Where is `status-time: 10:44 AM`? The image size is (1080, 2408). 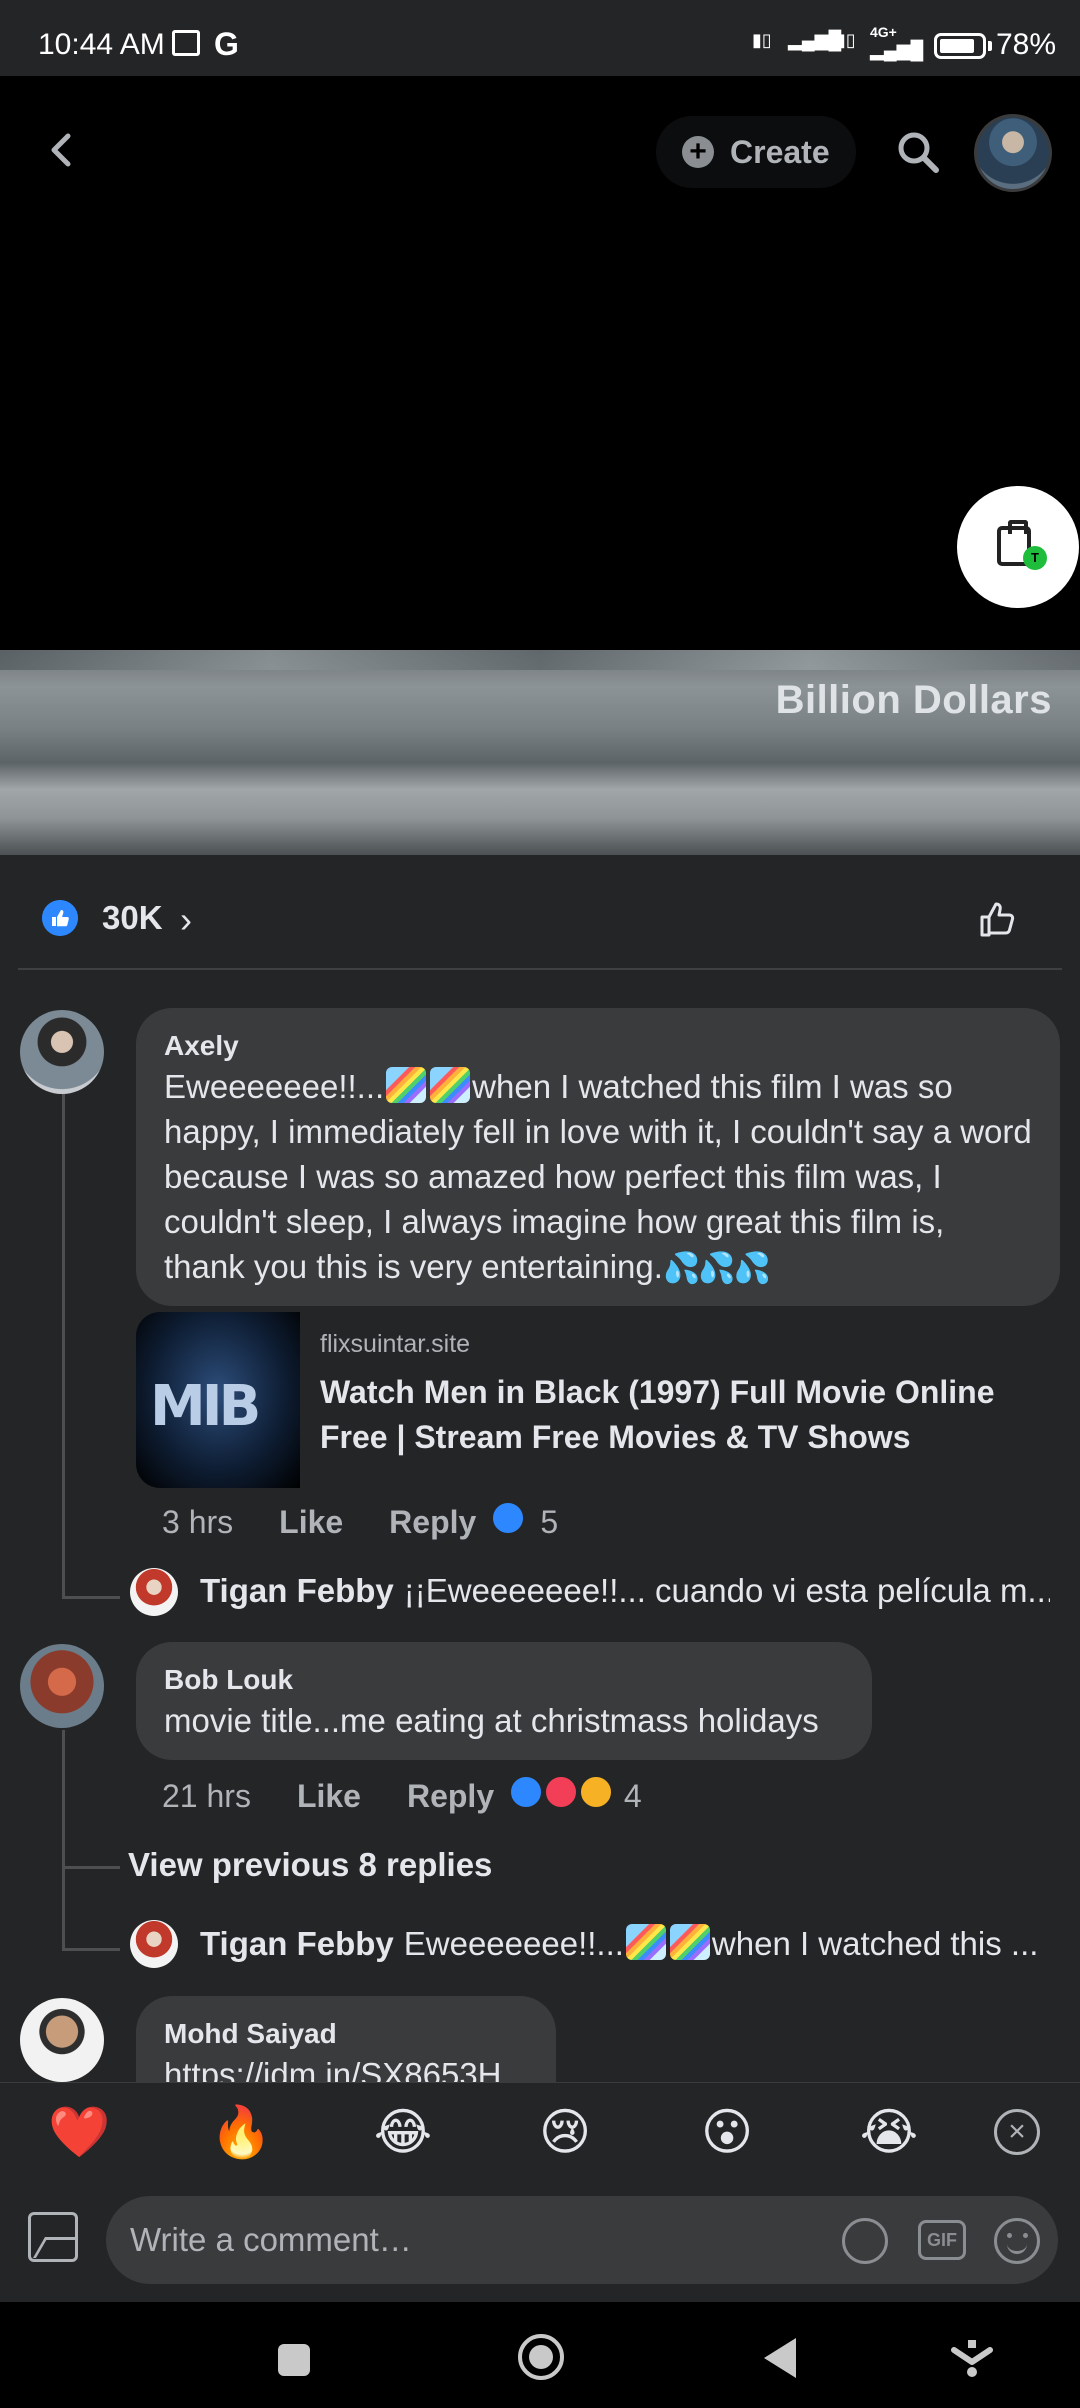 status-time: 10:44 AM is located at coordinates (101, 44).